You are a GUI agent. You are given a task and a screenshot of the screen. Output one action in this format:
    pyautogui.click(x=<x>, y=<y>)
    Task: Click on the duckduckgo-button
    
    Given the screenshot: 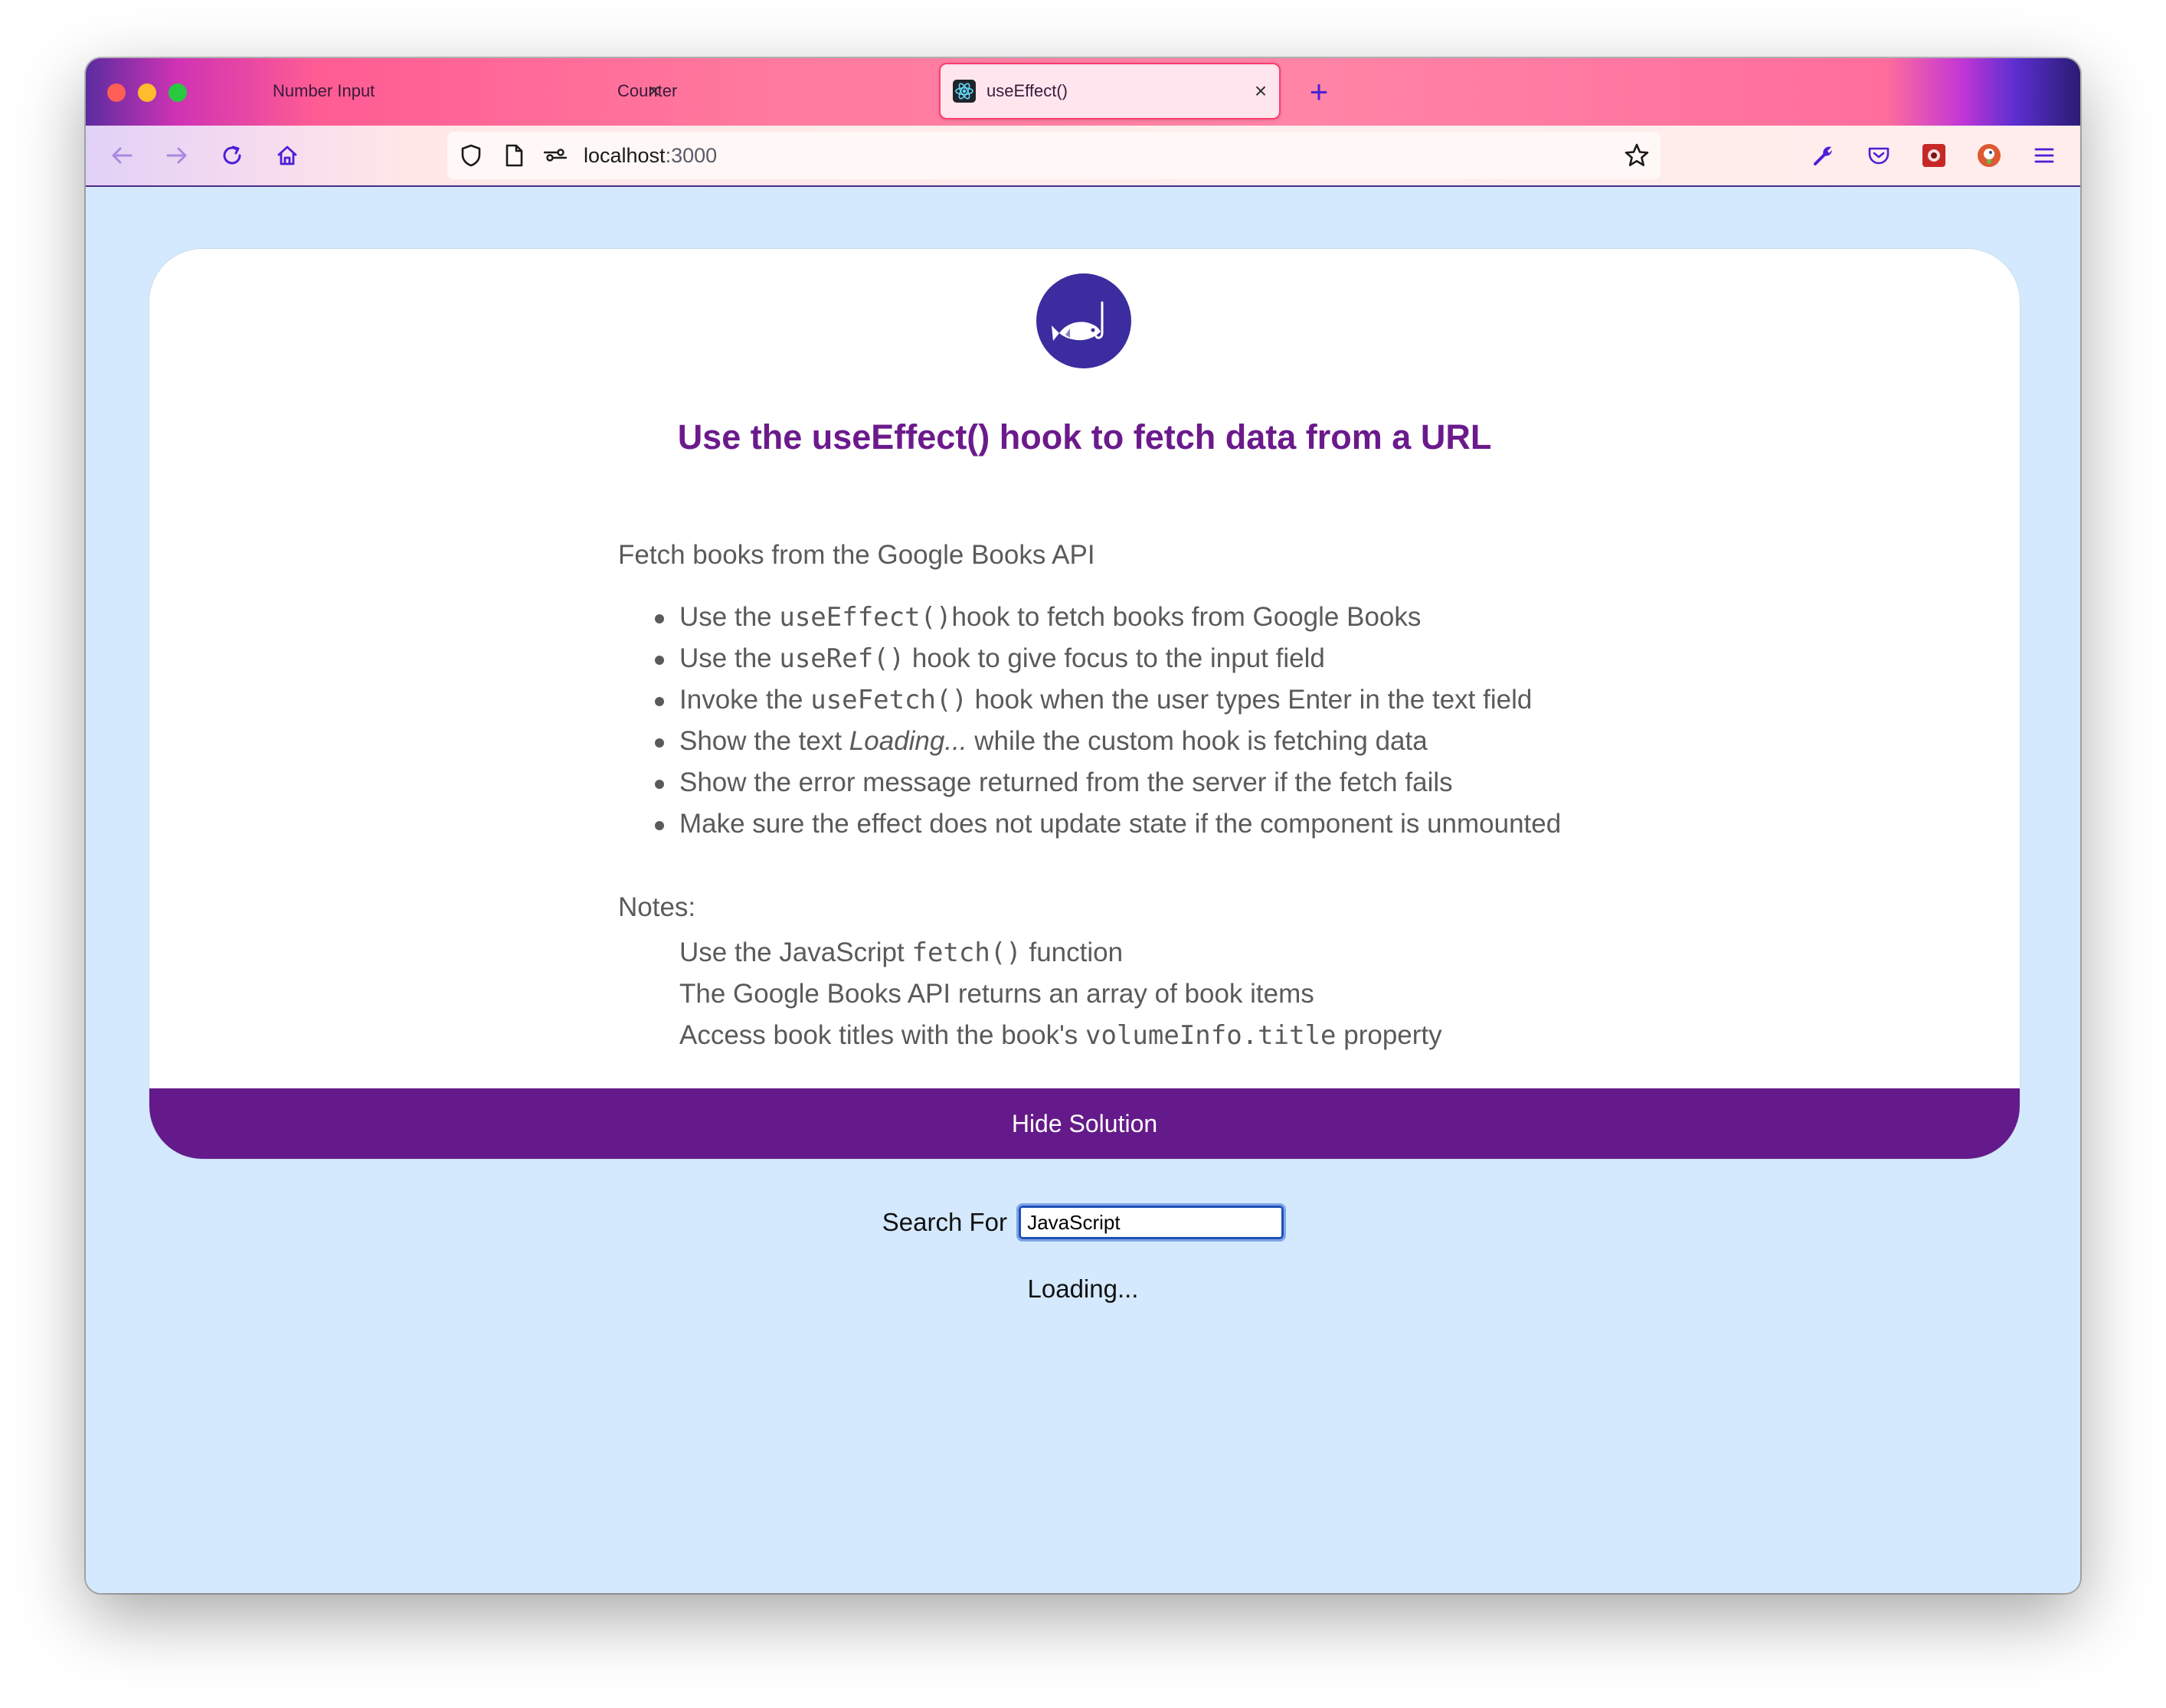 What is the action you would take?
    pyautogui.click(x=1989, y=155)
    